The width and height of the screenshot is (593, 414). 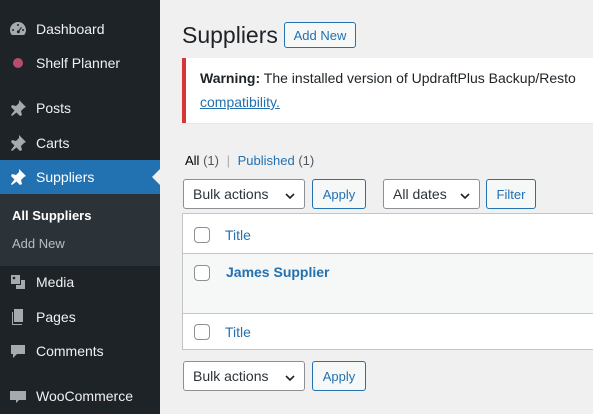 I want to click on warning-label: Warning:, so click(x=230, y=78).